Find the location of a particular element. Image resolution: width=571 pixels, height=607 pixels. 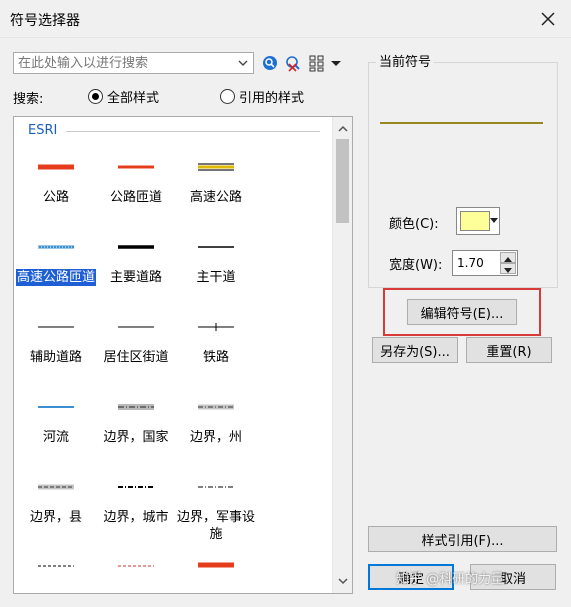

gallery-scrollbar is located at coordinates (342, 355).